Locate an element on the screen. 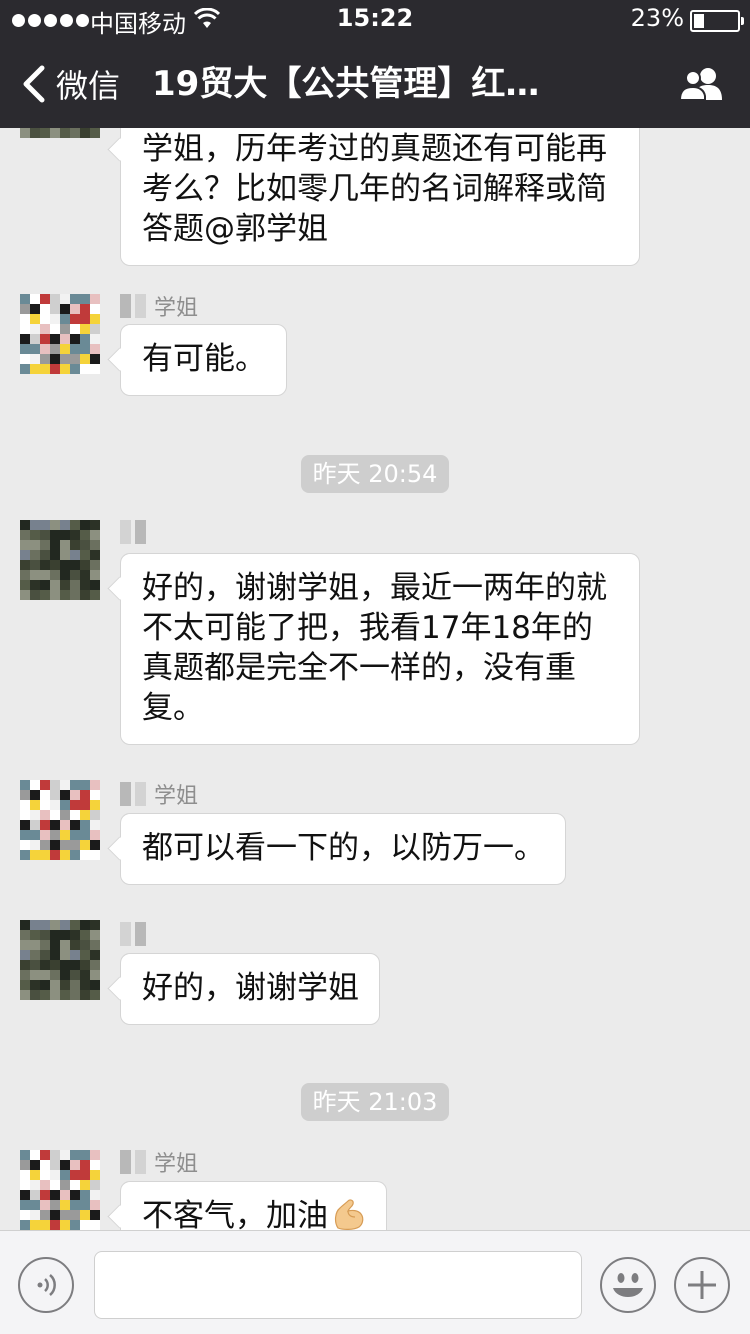 The image size is (750, 1334). message-bubble: 有可能。 is located at coordinates (203, 360).